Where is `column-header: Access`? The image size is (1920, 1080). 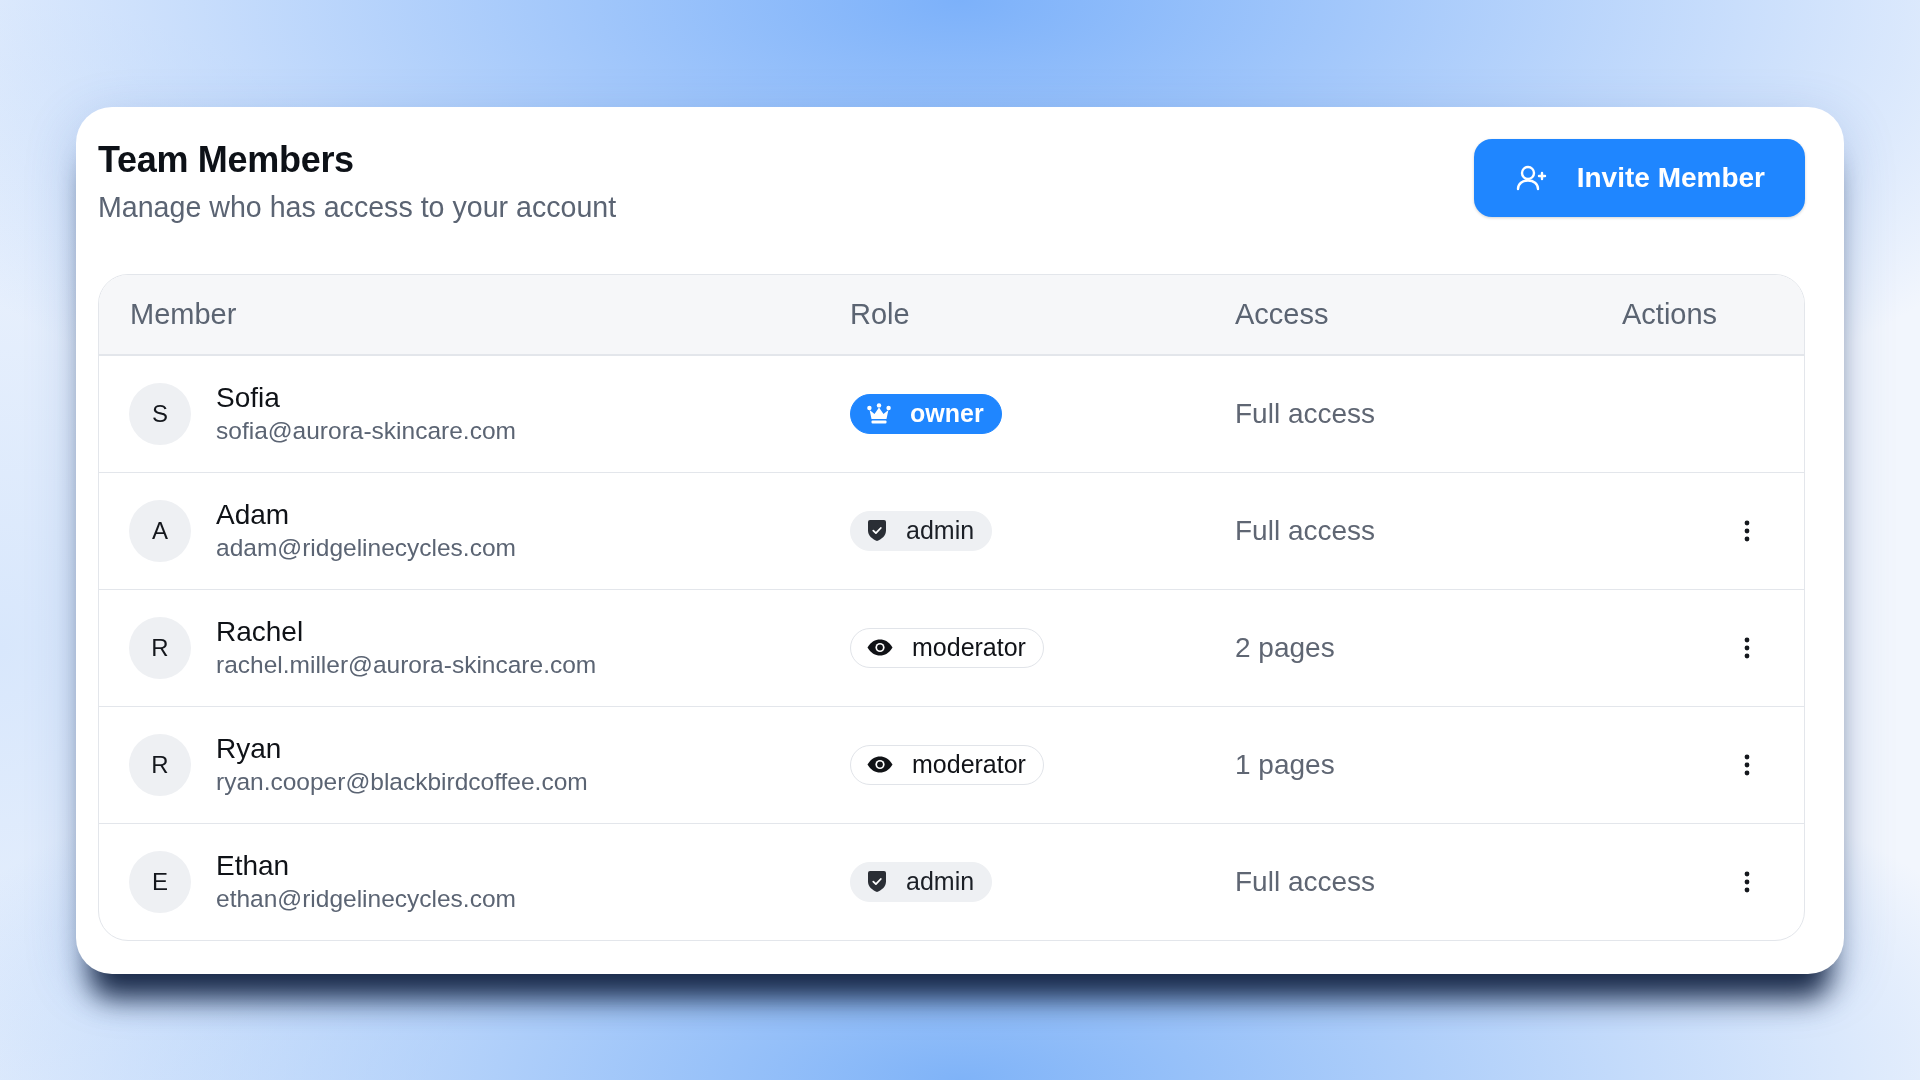 column-header: Access is located at coordinates (1282, 314).